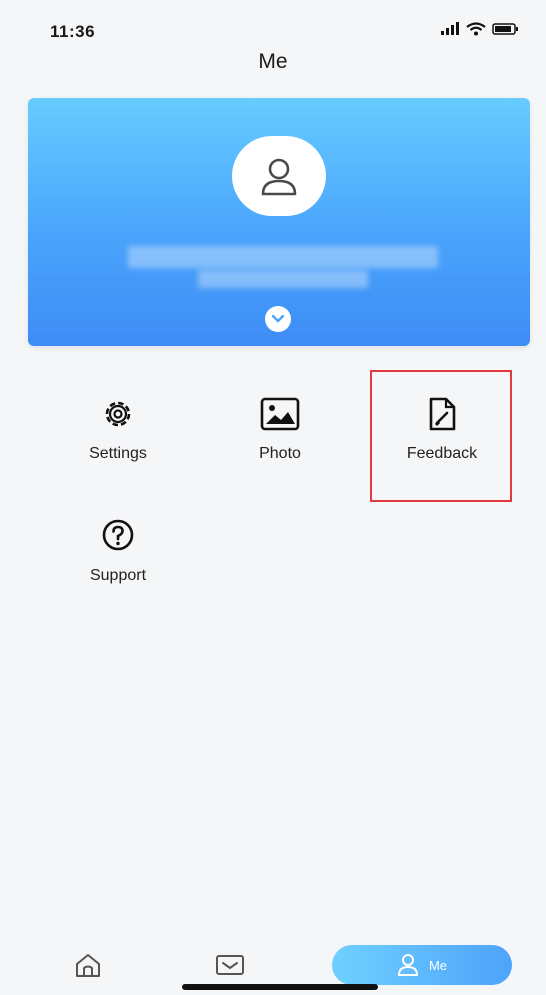 The height and width of the screenshot is (995, 546). Describe the element at coordinates (118, 575) in the screenshot. I see `support-label: Support` at that location.